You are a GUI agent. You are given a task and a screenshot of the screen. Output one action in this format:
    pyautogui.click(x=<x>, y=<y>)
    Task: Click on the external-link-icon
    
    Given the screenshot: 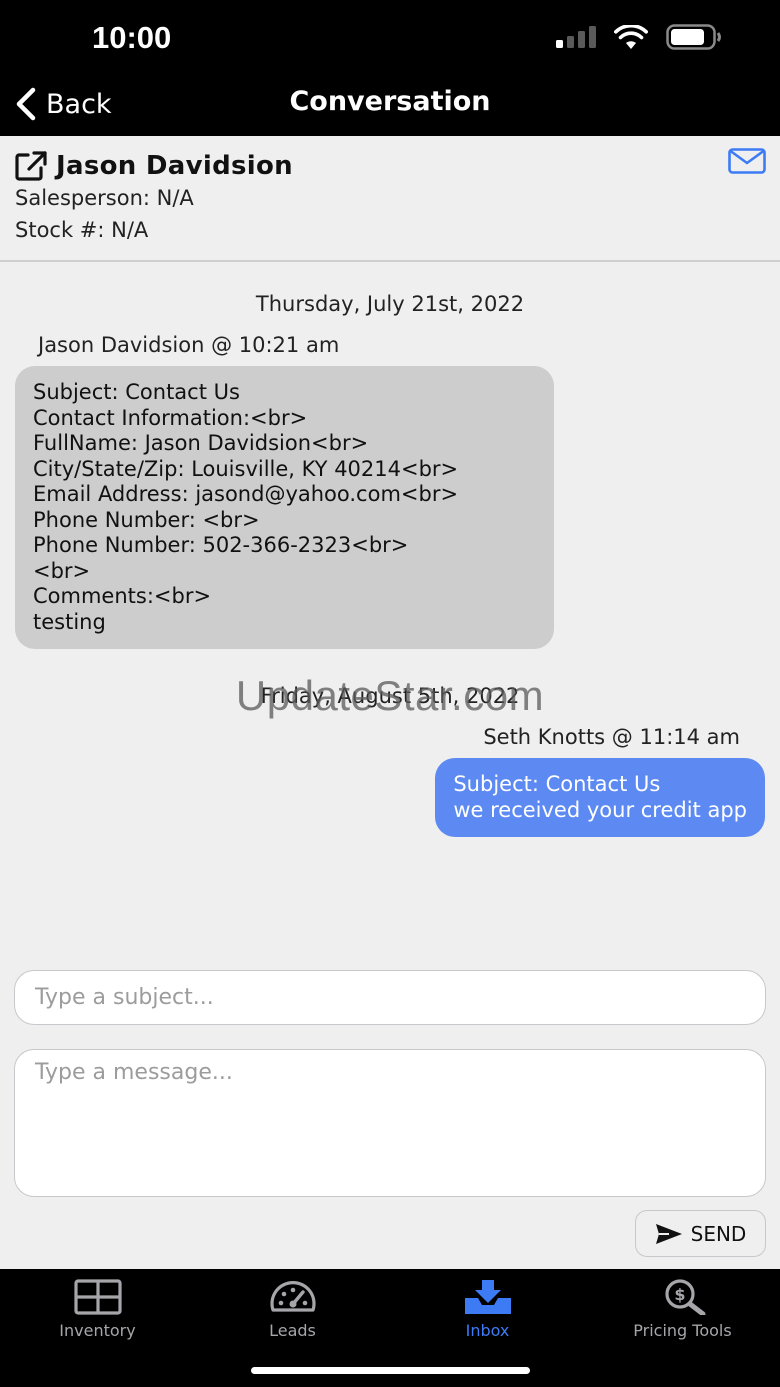 What is the action you would take?
    pyautogui.click(x=31, y=166)
    